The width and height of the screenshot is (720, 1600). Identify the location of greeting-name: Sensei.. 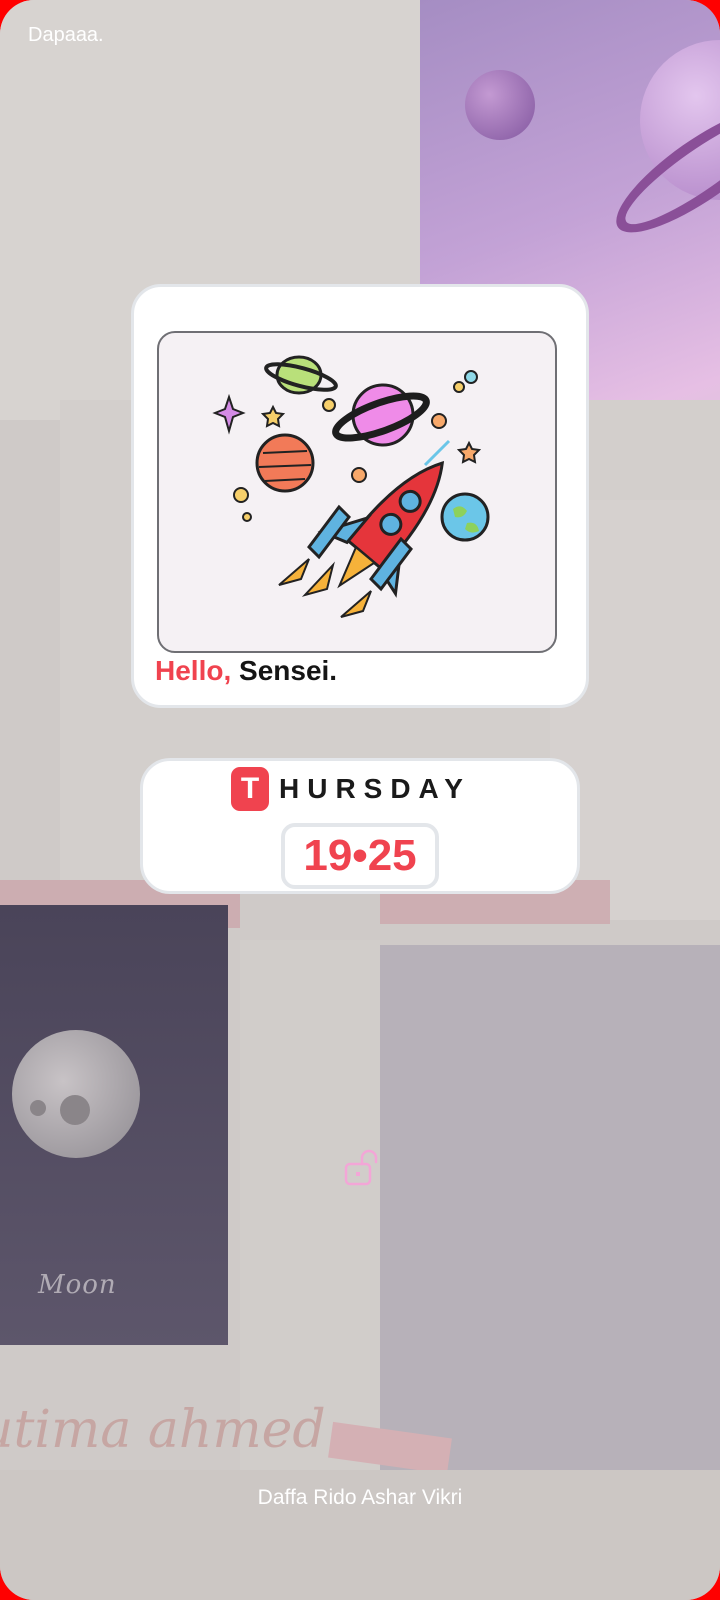
(288, 670).